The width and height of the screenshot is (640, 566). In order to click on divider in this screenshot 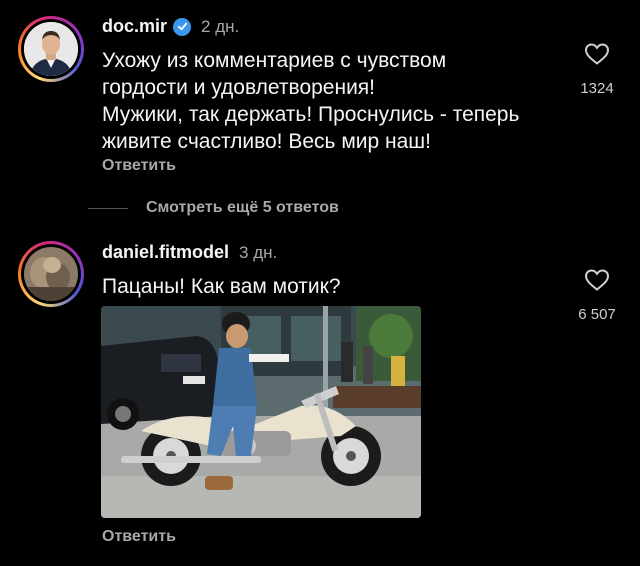, I will do `click(108, 208)`.